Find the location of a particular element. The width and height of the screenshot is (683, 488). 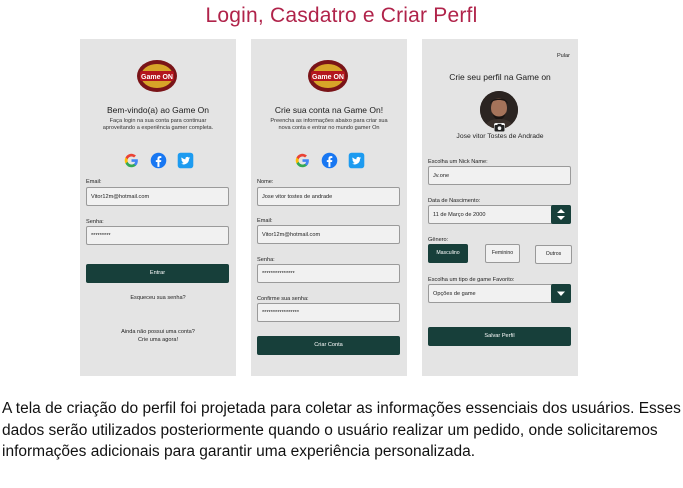

up-down-arrows-icon is located at coordinates (561, 214).